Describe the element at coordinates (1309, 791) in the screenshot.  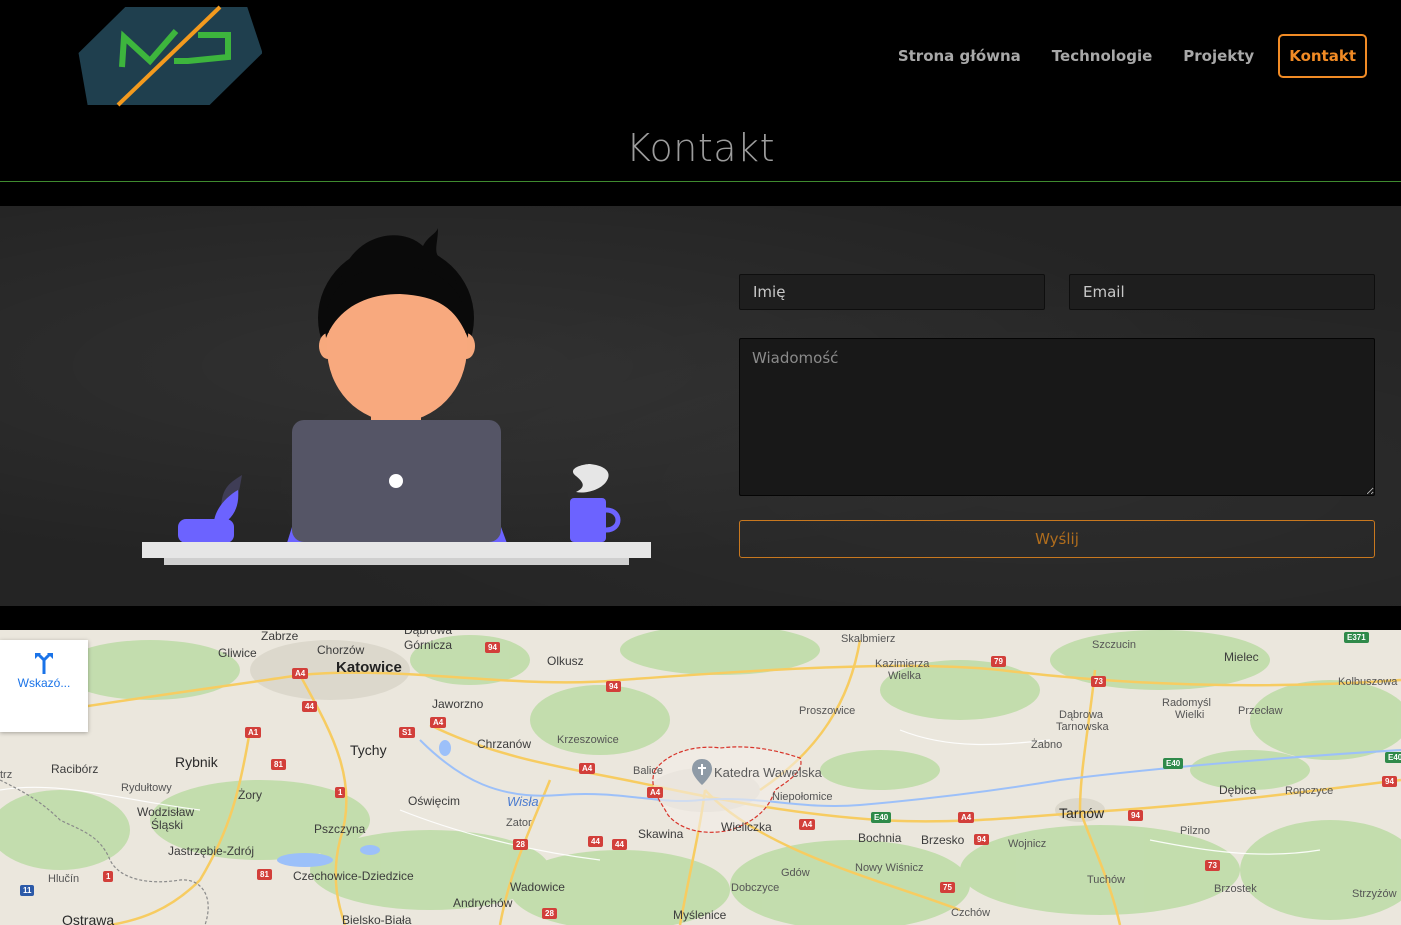
I see `map-place-label: Ropczyce` at that location.